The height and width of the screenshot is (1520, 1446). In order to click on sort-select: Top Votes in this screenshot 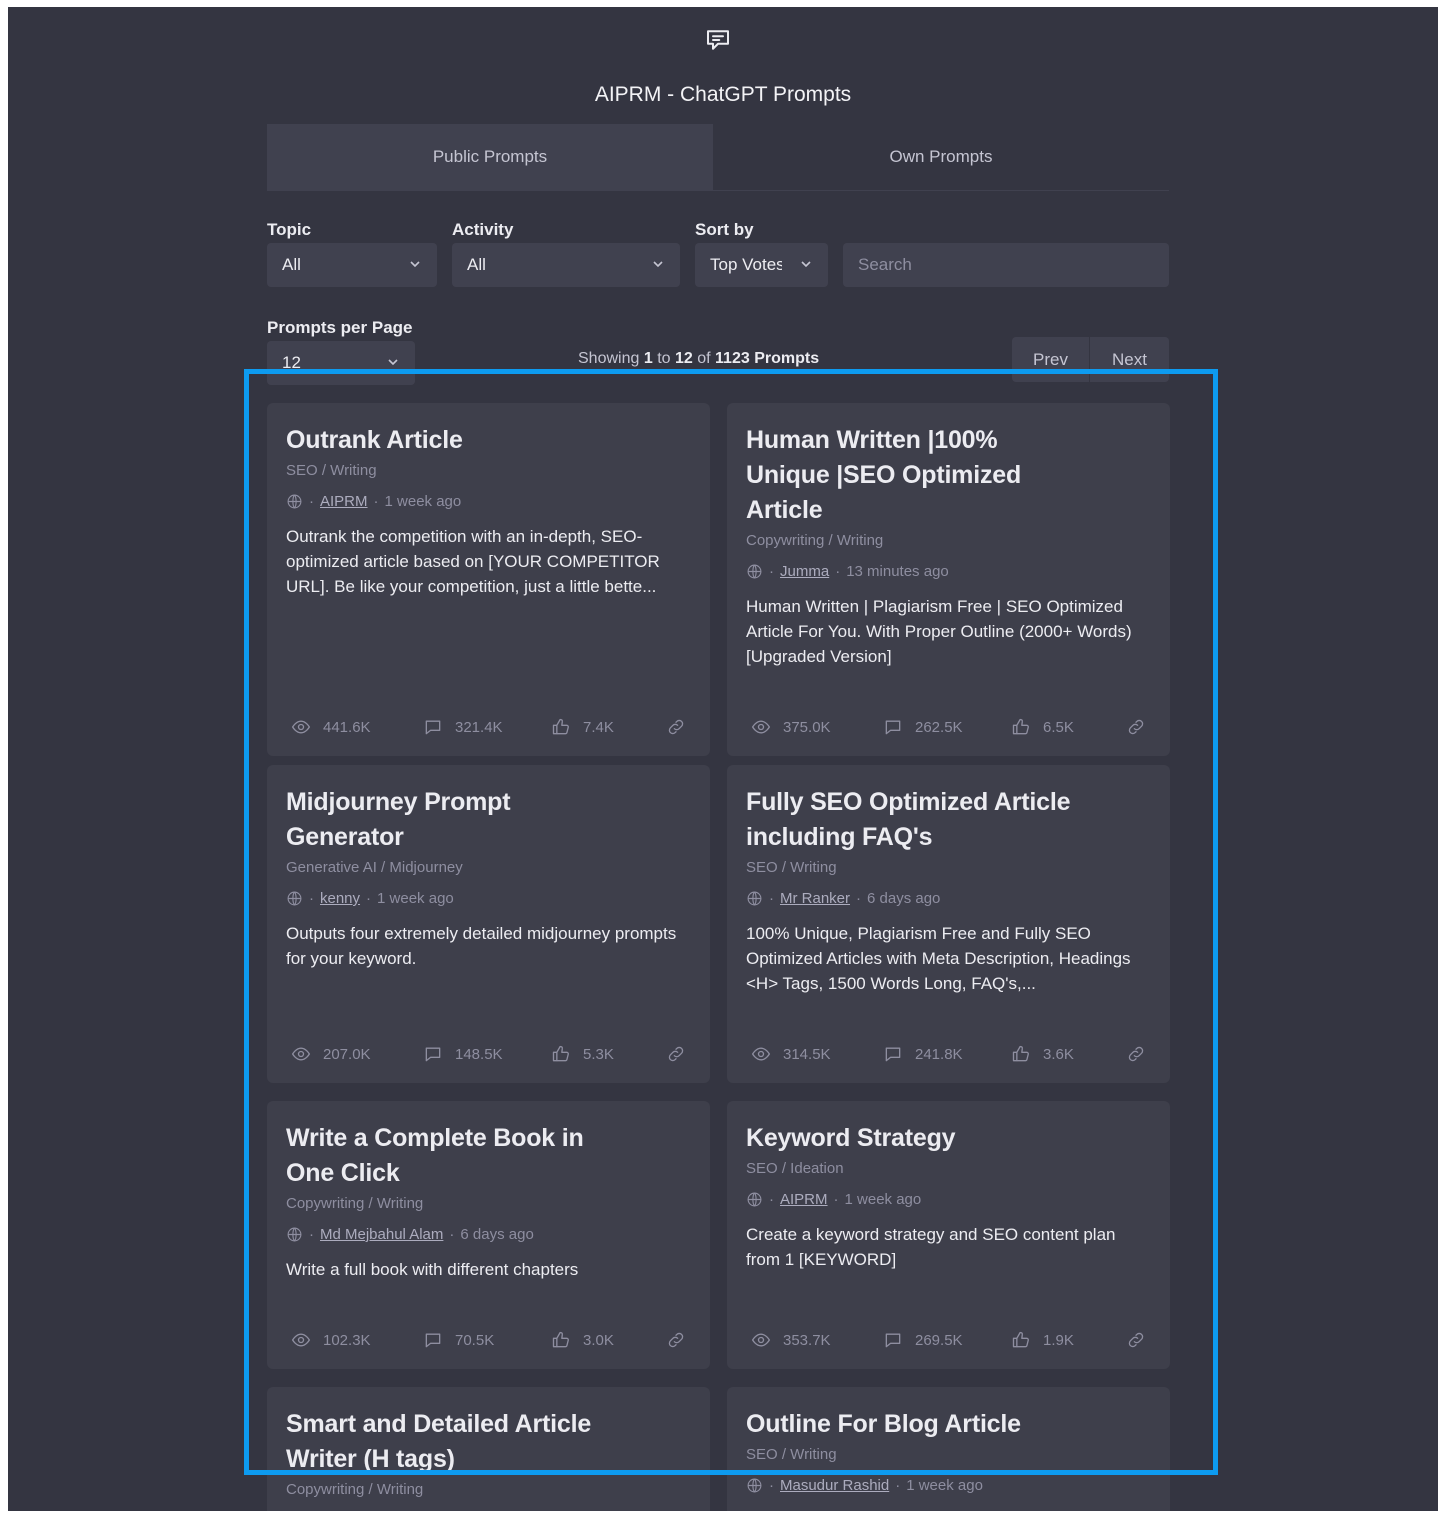, I will do `click(761, 265)`.